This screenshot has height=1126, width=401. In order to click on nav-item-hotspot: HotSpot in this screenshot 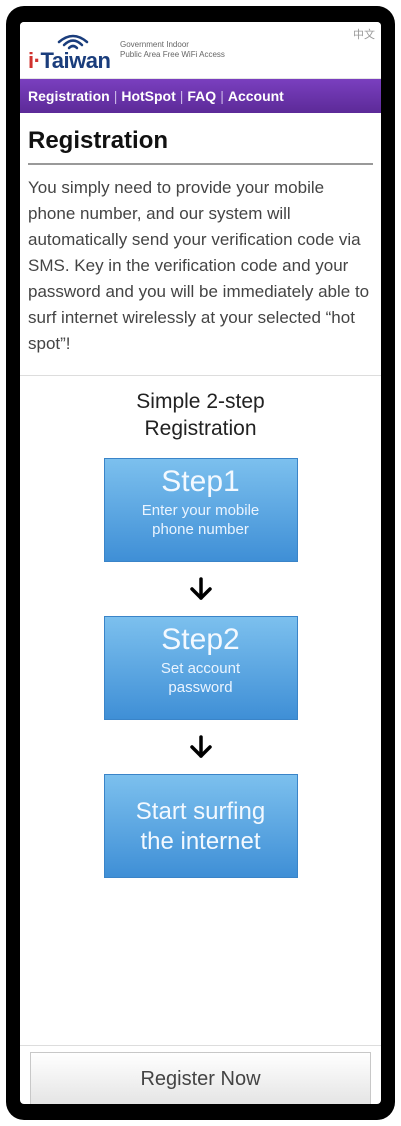, I will do `click(148, 96)`.